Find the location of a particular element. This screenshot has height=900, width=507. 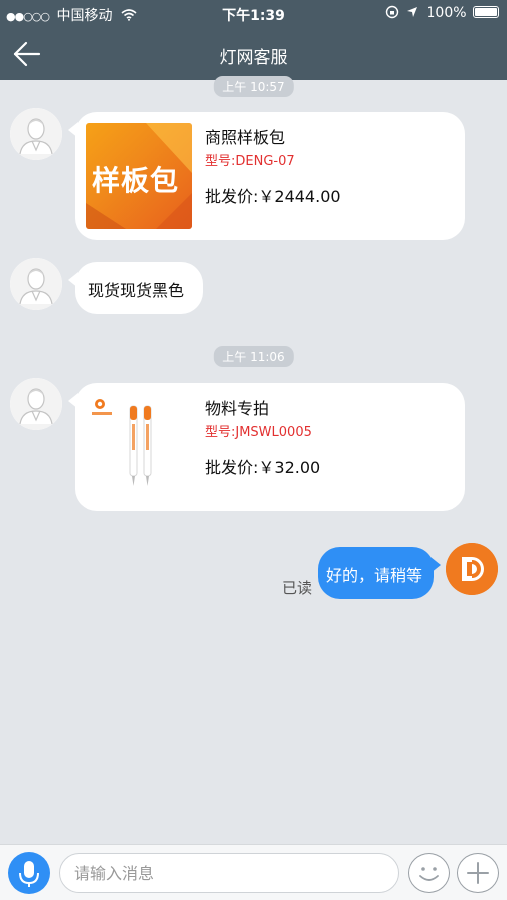

product-info: 物料专拍 型号:JMSWL0005 批发价:￥32.00 is located at coordinates (262, 436).